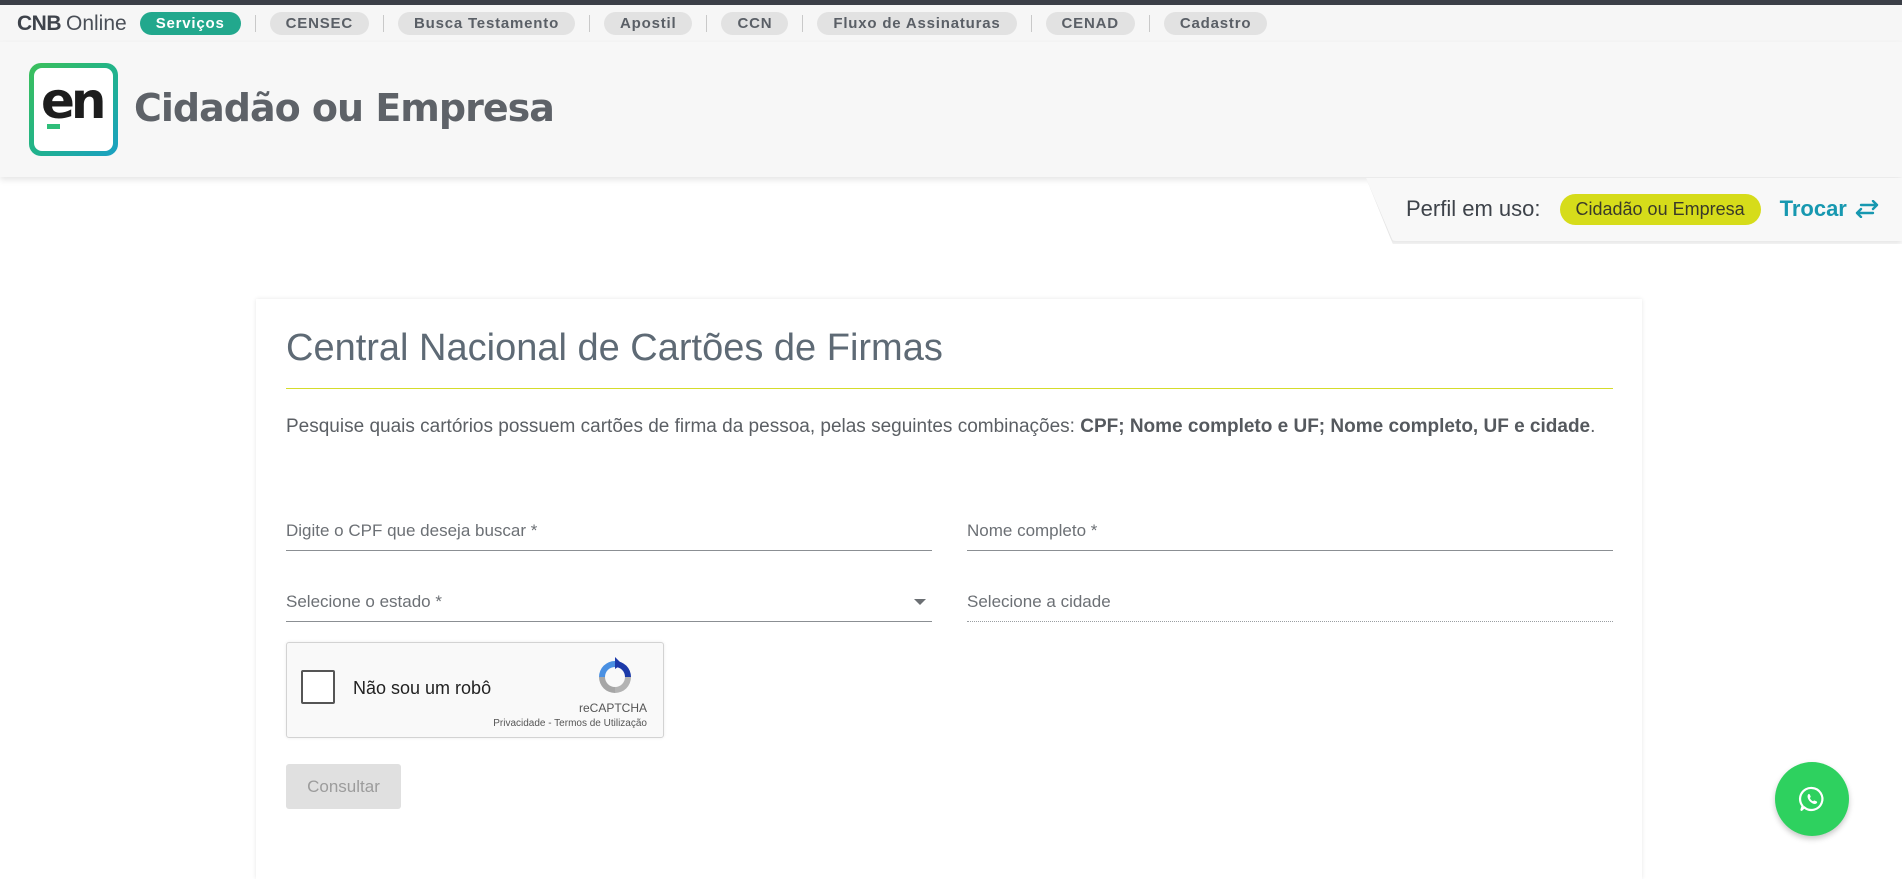  Describe the element at coordinates (570, 723) in the screenshot. I see `recaptcha-terms-link: Privacidade - Termos de Utilização` at that location.